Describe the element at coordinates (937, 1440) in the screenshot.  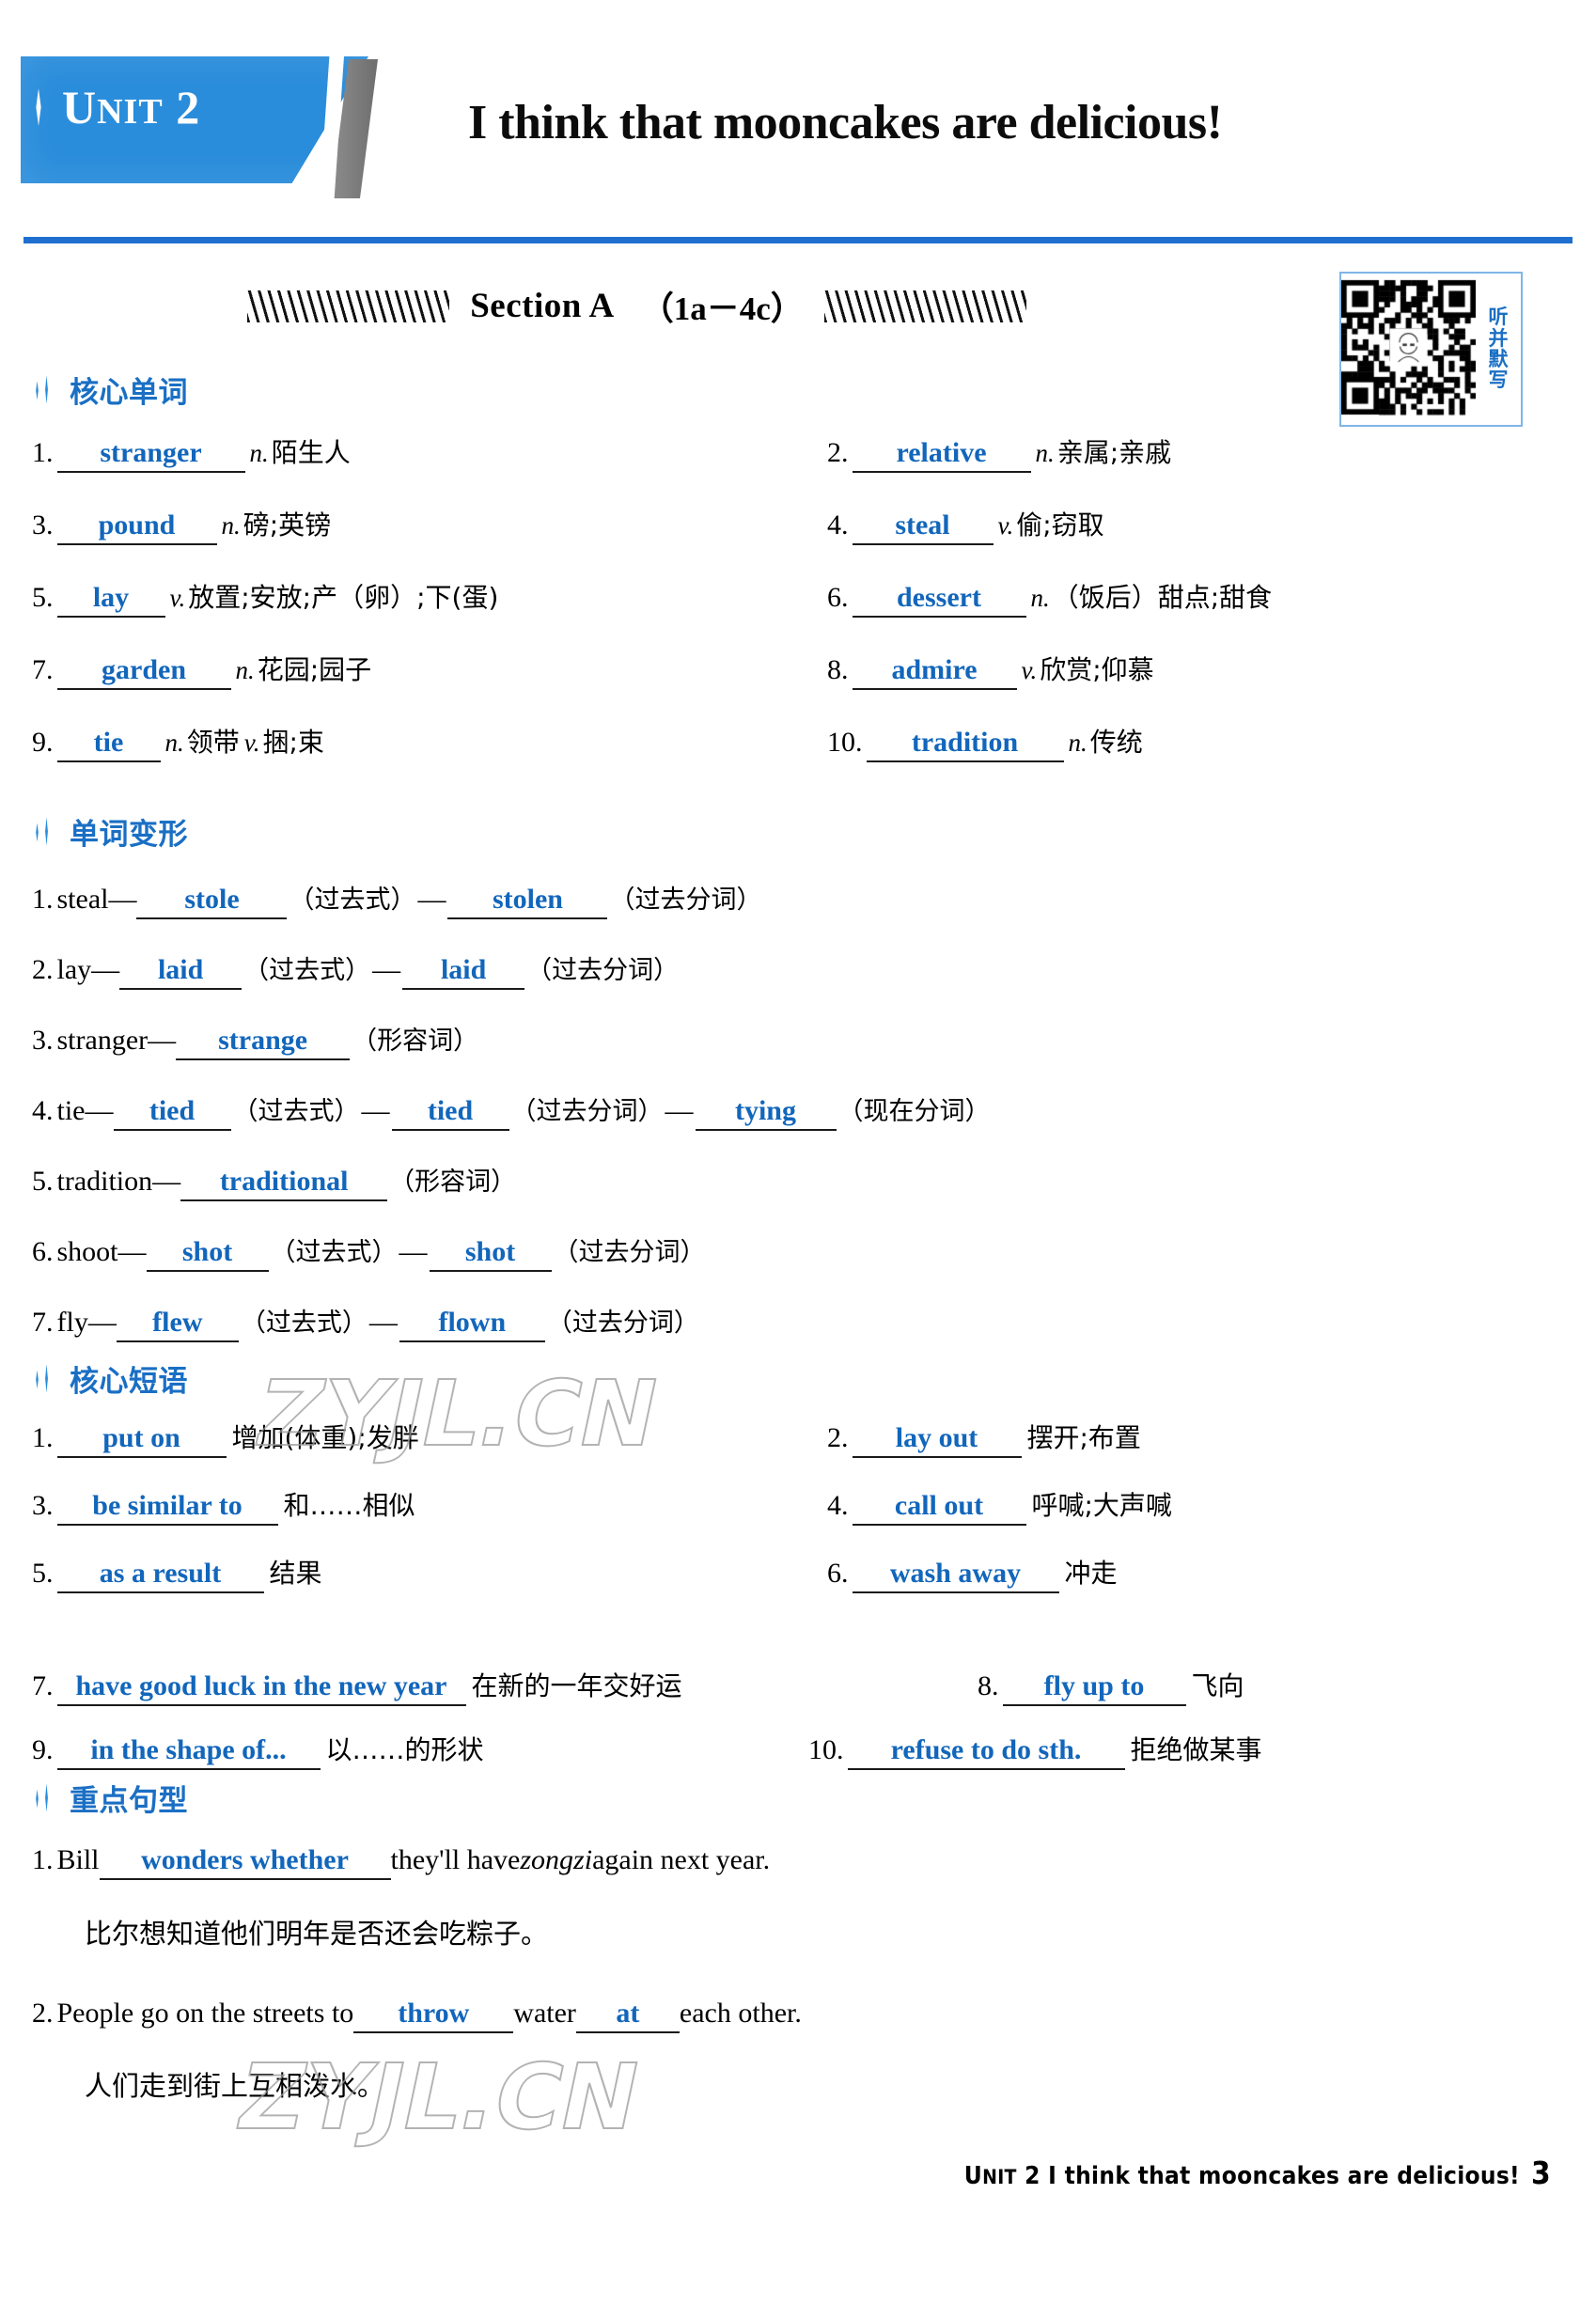
I see `answer-blank: lay out` at that location.